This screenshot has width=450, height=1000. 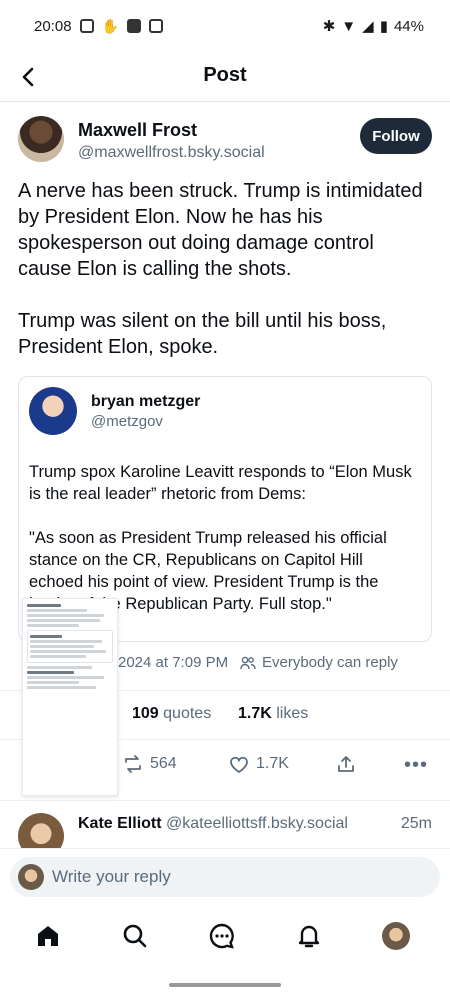 What do you see at coordinates (48, 936) in the screenshot?
I see `home-icon` at bounding box center [48, 936].